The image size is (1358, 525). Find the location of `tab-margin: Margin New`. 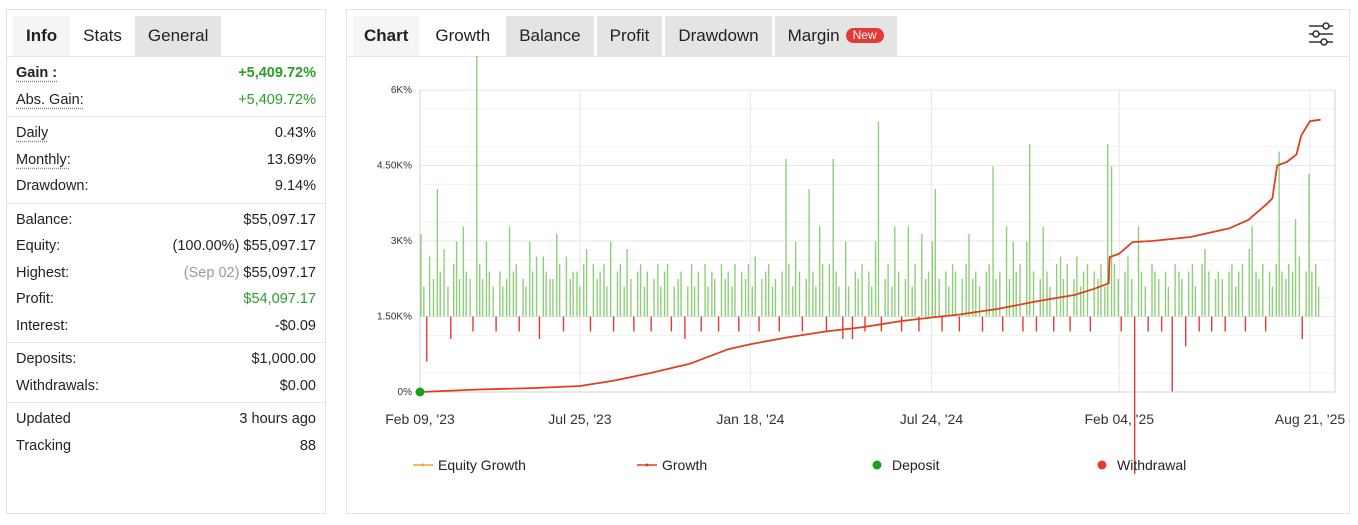

tab-margin: Margin New is located at coordinates (835, 36).